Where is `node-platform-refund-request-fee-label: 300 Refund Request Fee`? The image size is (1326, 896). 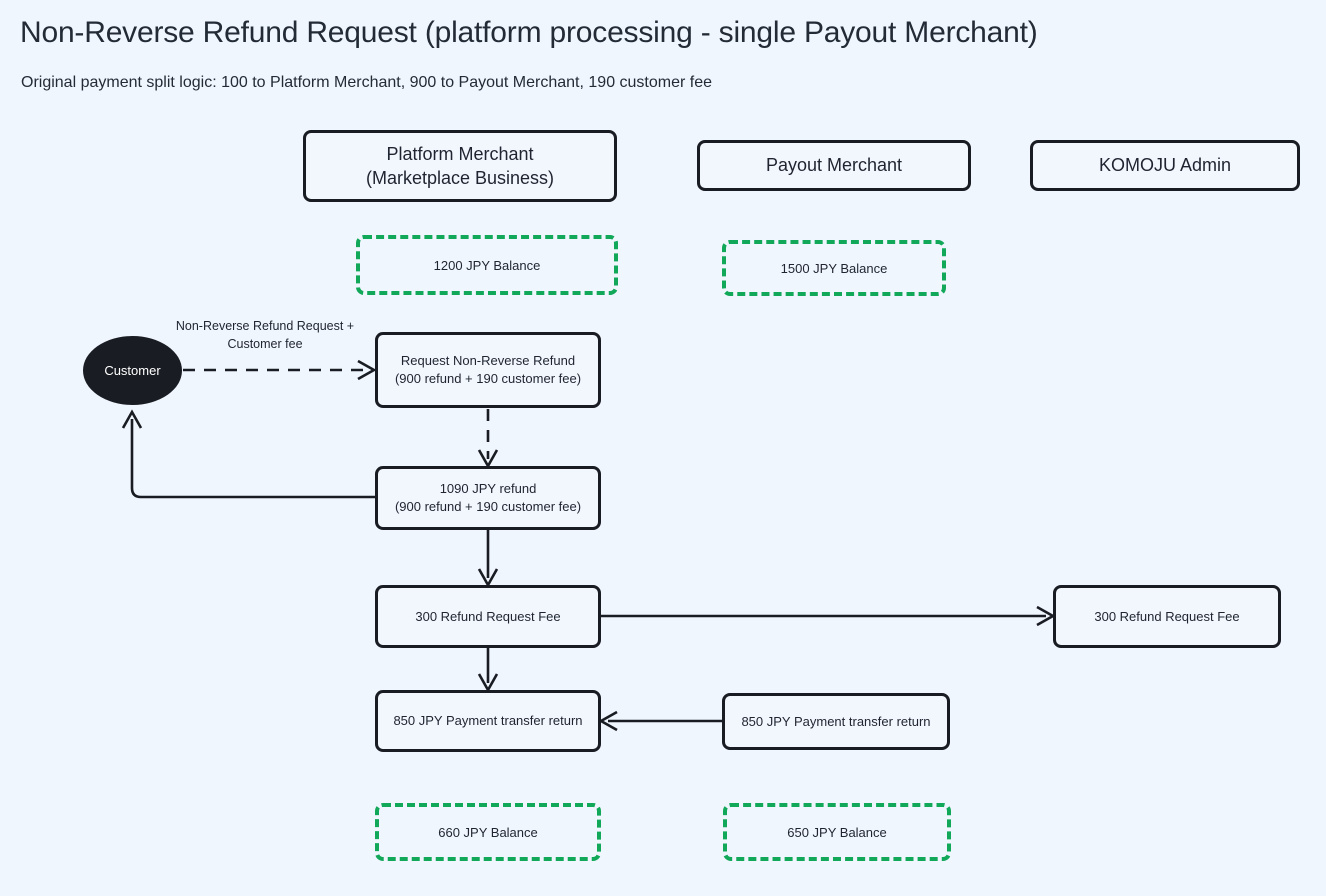
node-platform-refund-request-fee-label: 300 Refund Request Fee is located at coordinates (488, 616).